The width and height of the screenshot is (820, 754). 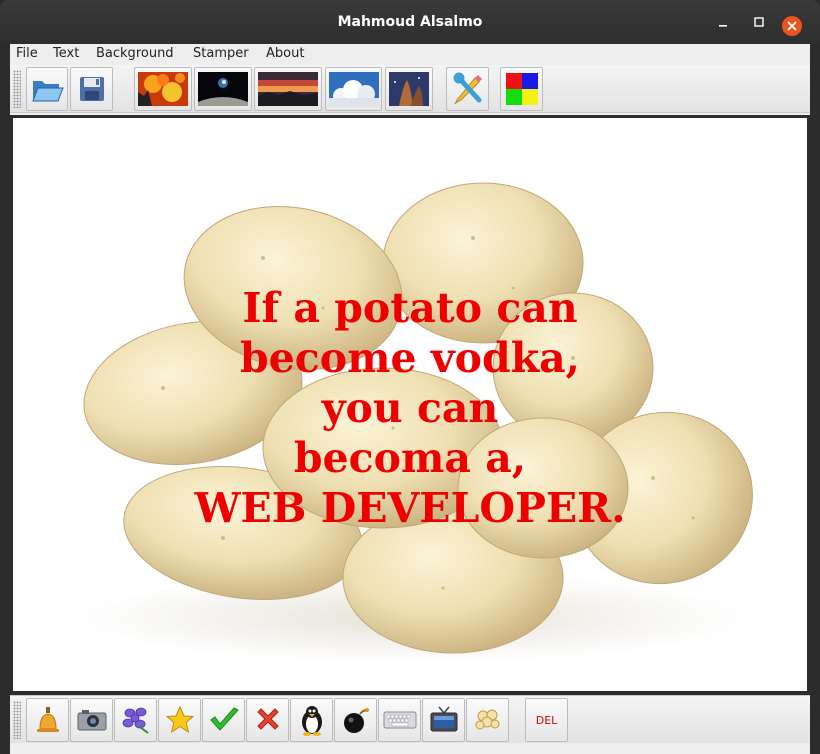 I want to click on background-sunset-button, so click(x=288, y=89).